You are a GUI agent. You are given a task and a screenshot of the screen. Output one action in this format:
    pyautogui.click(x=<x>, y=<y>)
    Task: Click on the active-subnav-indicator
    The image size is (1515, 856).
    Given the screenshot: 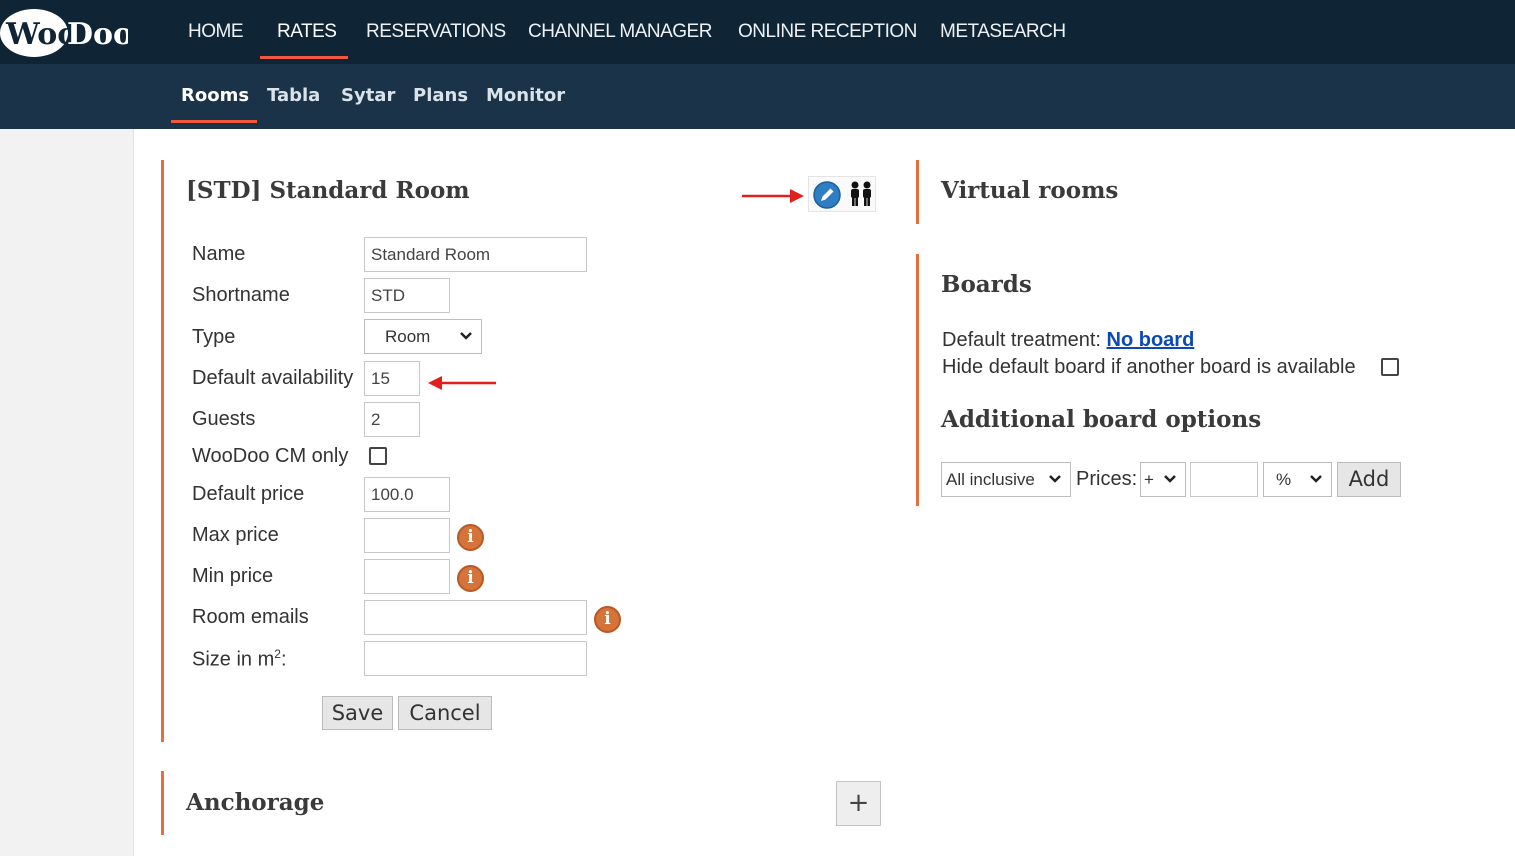 What is the action you would take?
    pyautogui.click(x=214, y=121)
    